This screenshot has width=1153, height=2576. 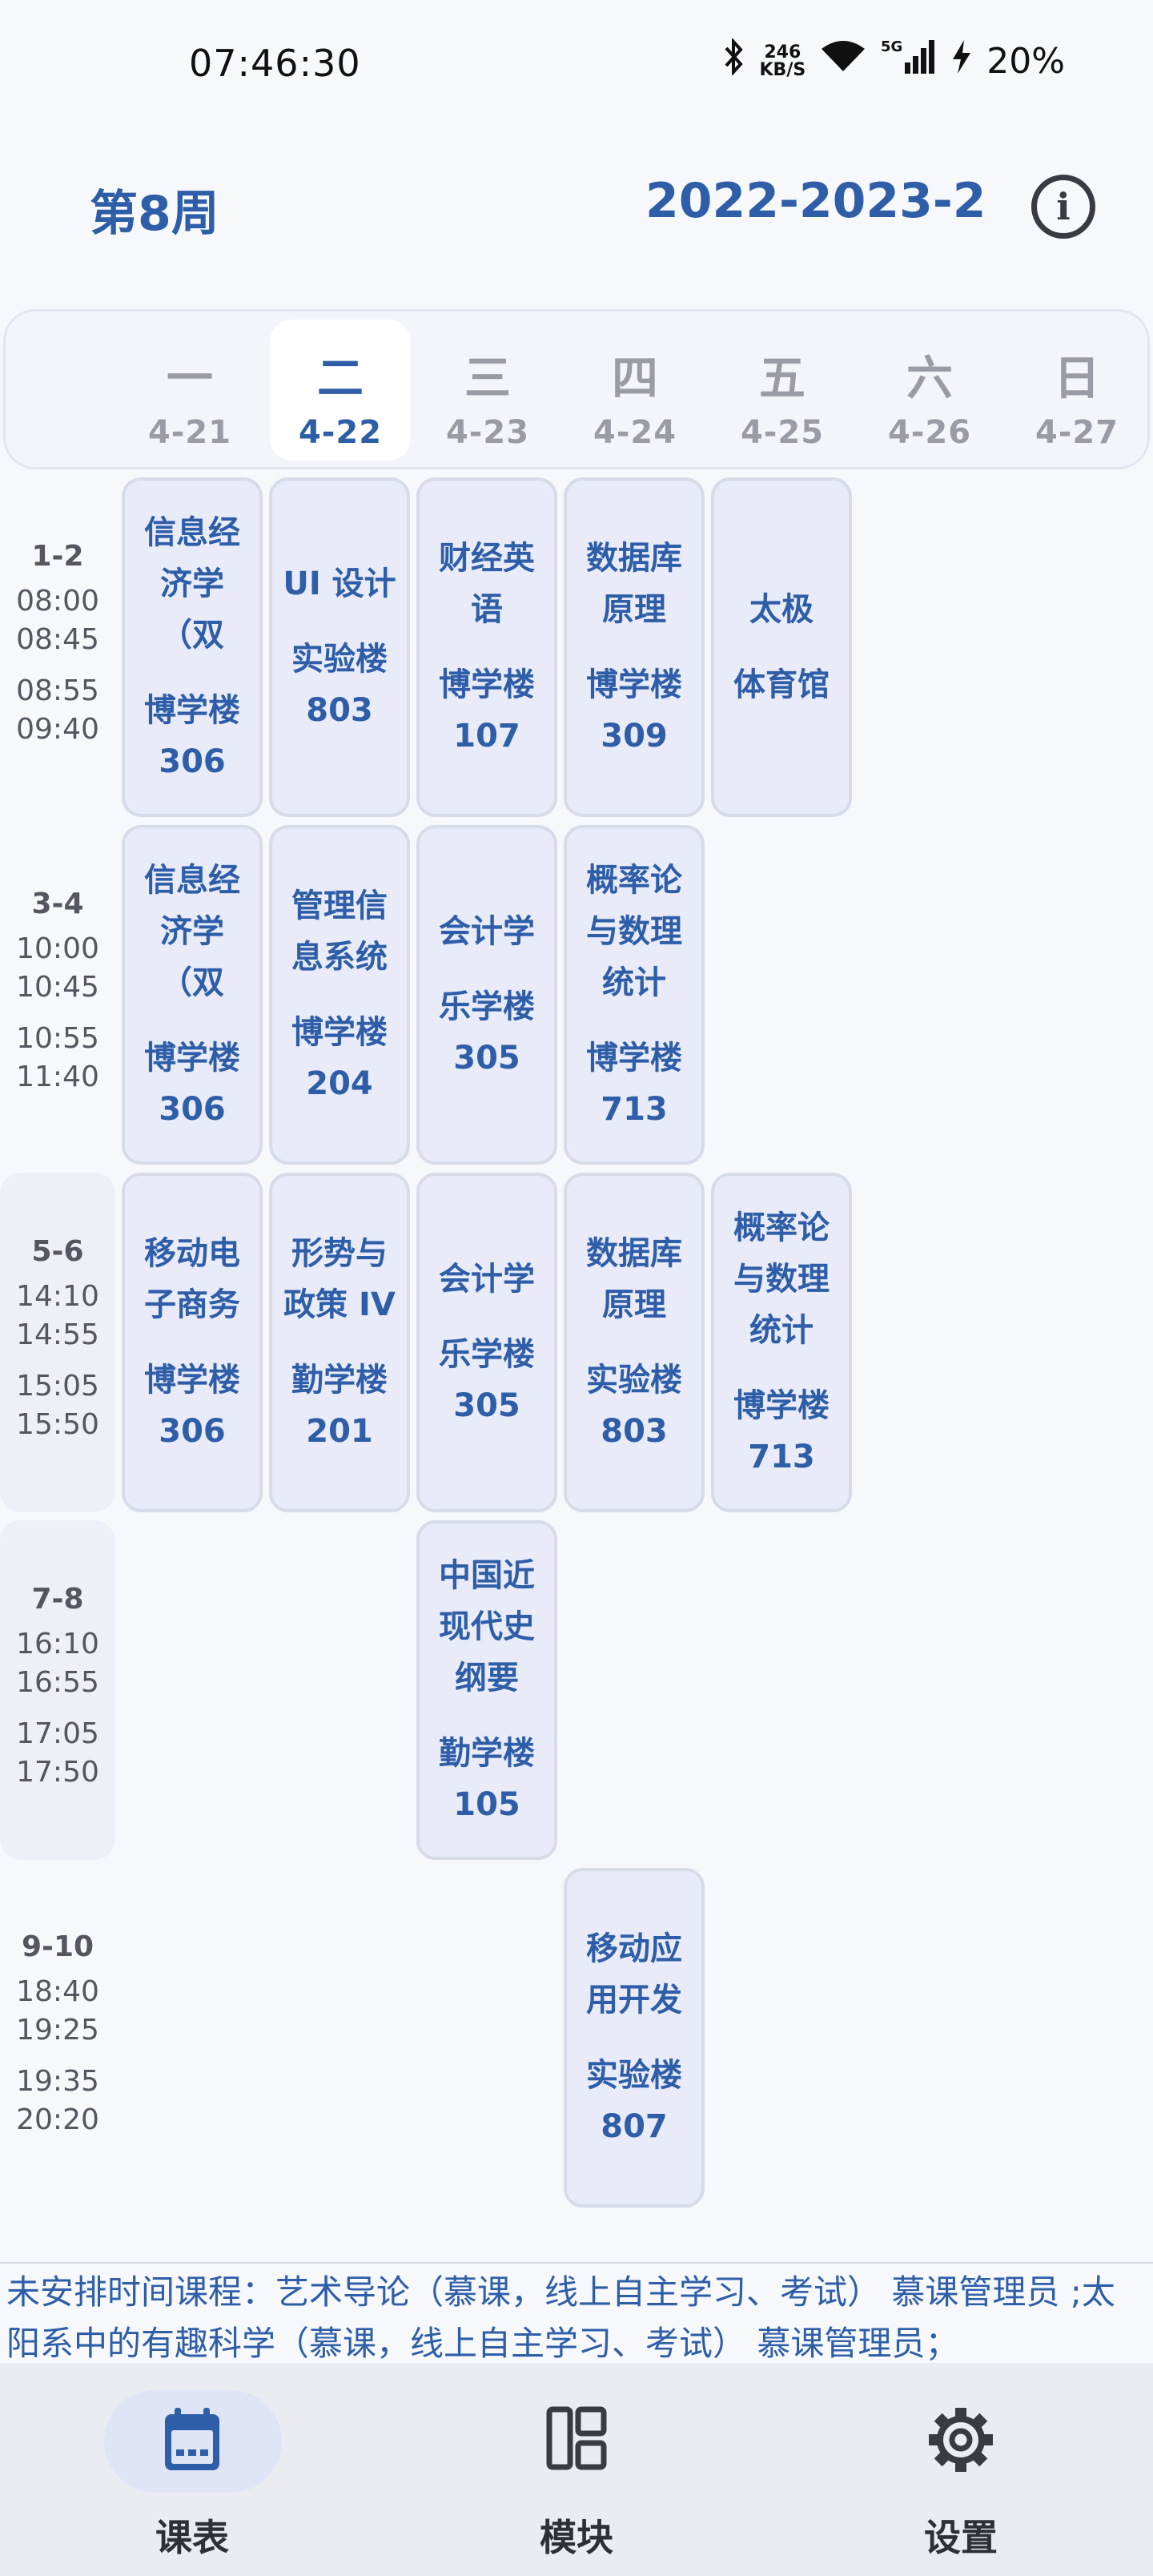 What do you see at coordinates (58, 1773) in the screenshot?
I see `slot-time: 17:50` at bounding box center [58, 1773].